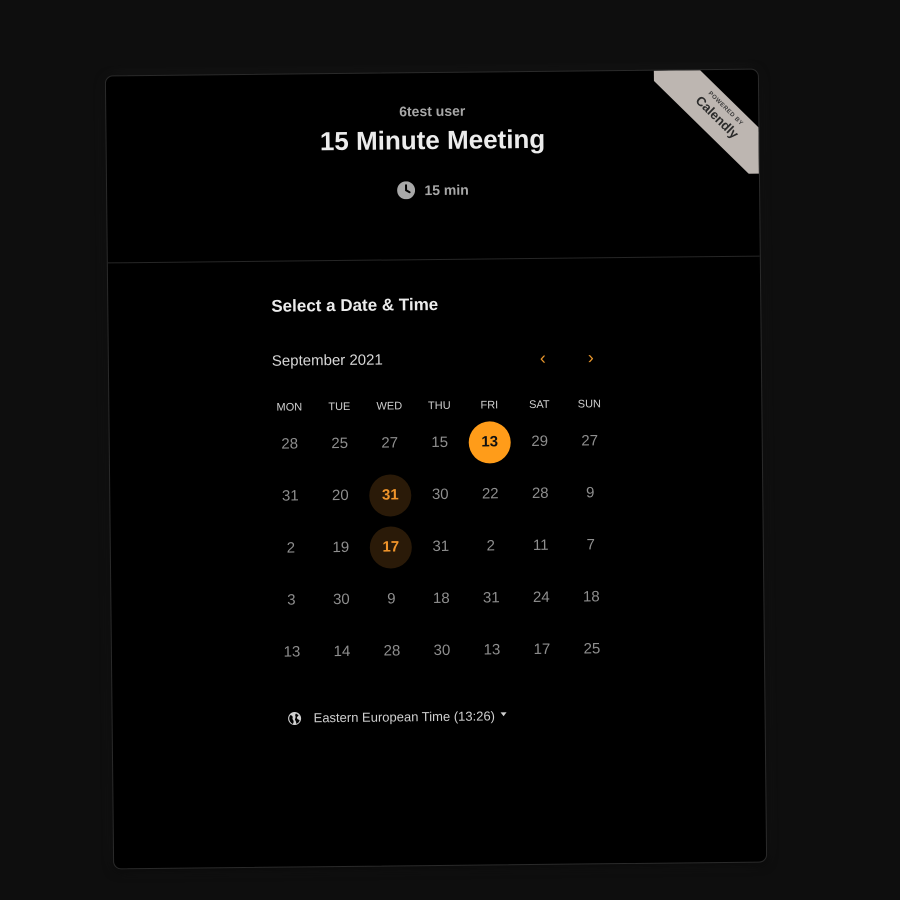  I want to click on chevron-left-icon: ‹, so click(542, 357).